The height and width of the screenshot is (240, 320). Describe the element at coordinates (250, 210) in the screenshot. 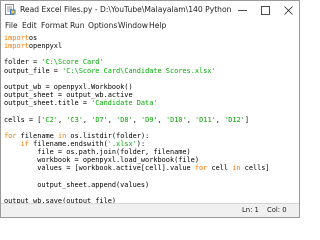

I see `status-line-number: Ln: 1` at that location.